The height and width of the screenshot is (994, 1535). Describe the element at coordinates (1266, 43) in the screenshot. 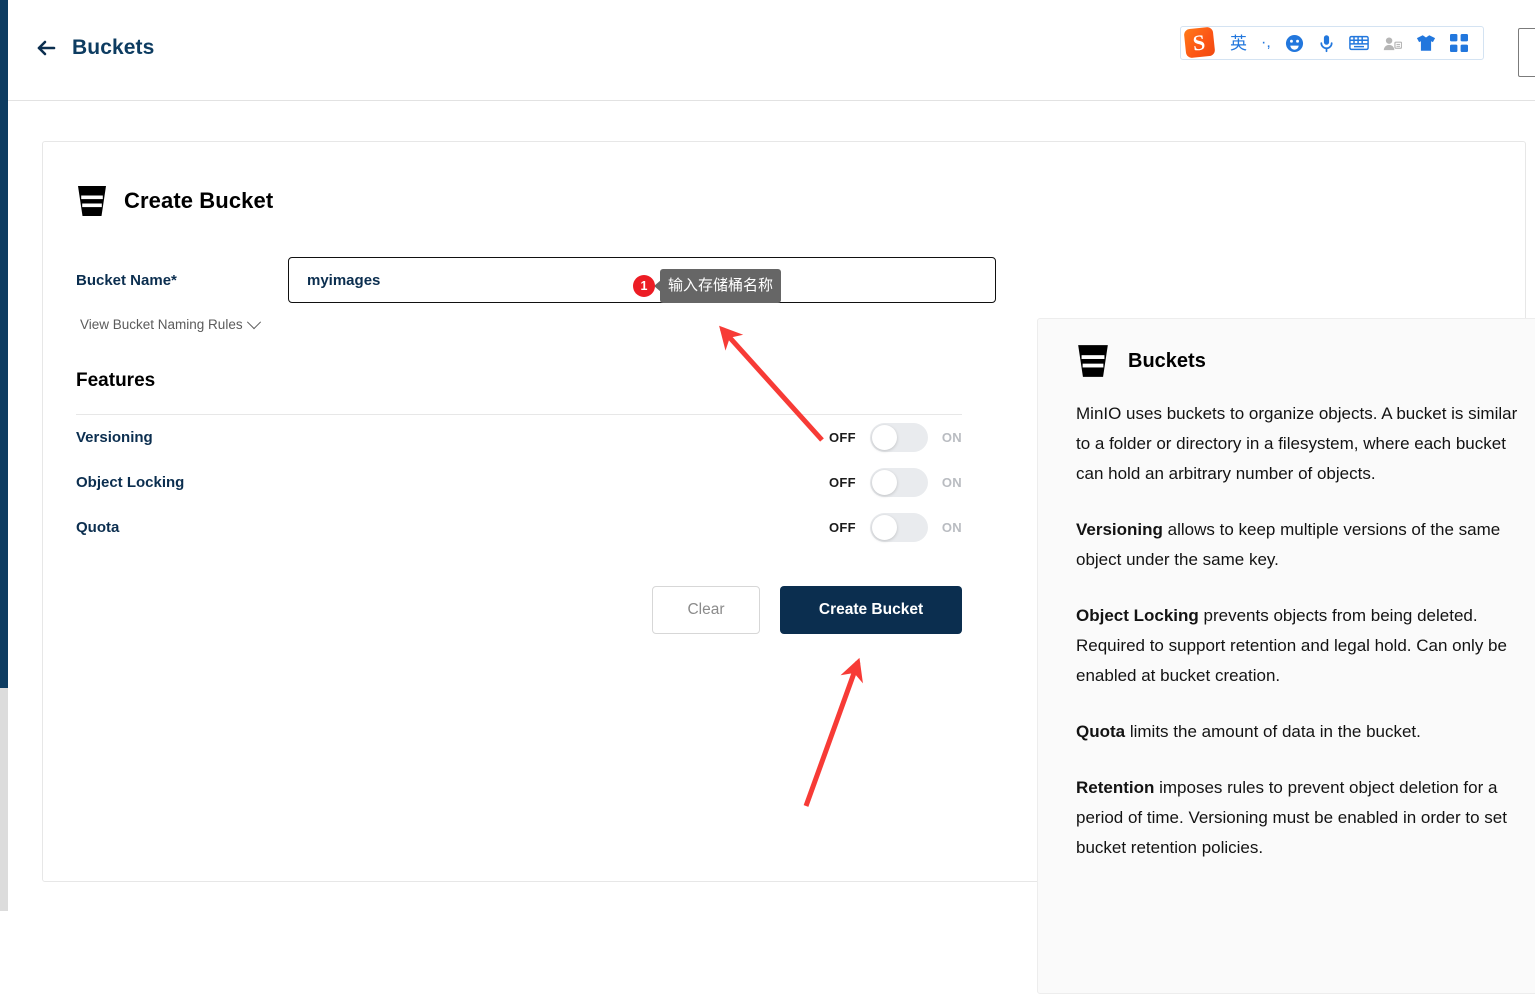

I see `ime-punctuation-mode-button: ·,` at that location.